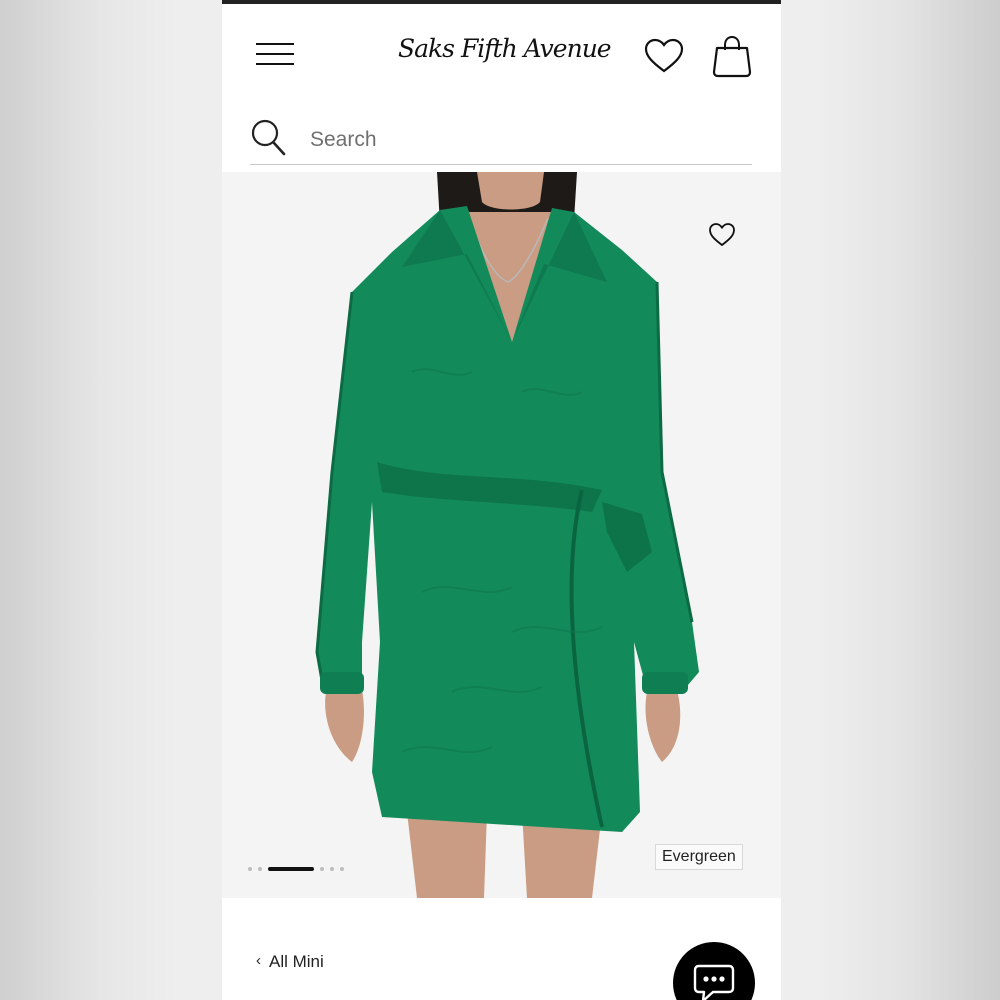 The width and height of the screenshot is (1000, 1000). What do you see at coordinates (258, 960) in the screenshot?
I see `chevron-left-icon: ‹` at bounding box center [258, 960].